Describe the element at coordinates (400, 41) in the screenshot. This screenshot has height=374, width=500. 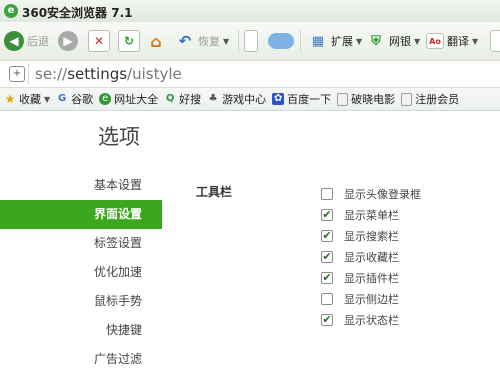
I see `bank-label: 网银` at that location.